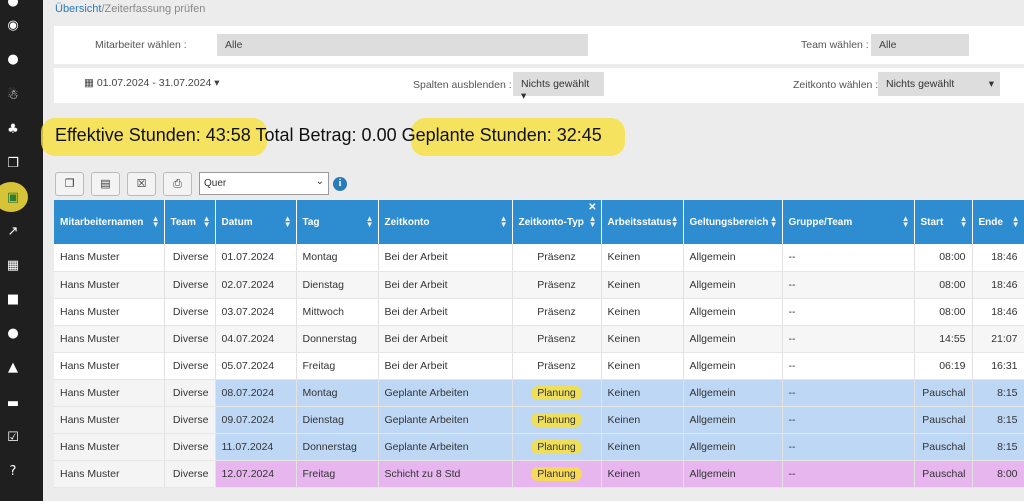 The image size is (1024, 501). Describe the element at coordinates (13, 164) in the screenshot. I see `copy-icon: ❐` at that location.